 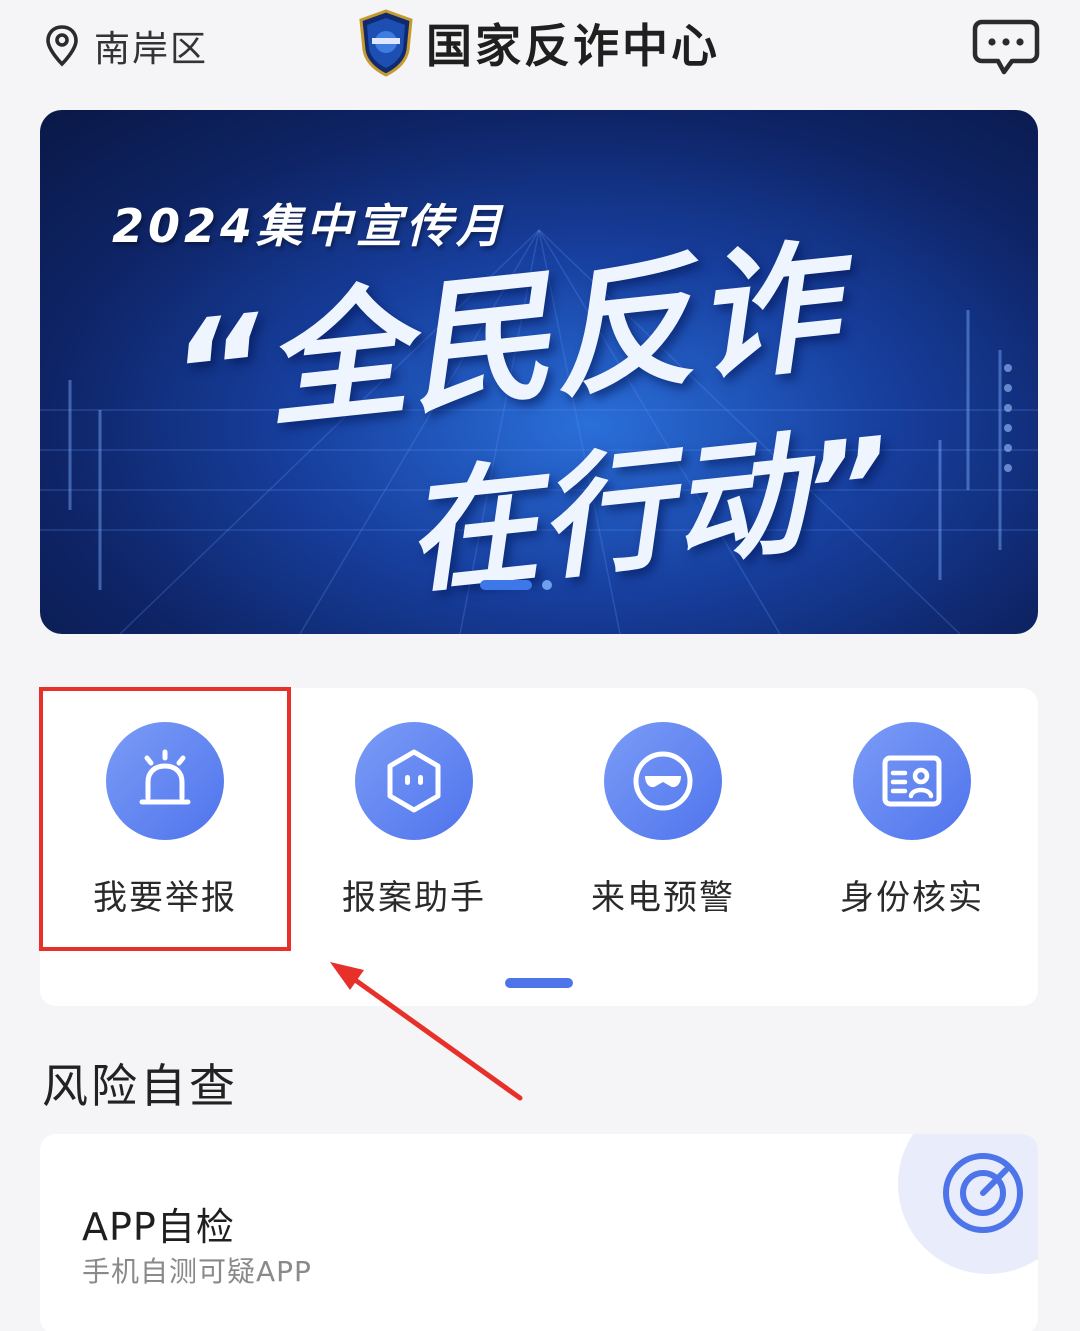 What do you see at coordinates (140, 1086) in the screenshot?
I see `risk-section-title: 风险自查` at bounding box center [140, 1086].